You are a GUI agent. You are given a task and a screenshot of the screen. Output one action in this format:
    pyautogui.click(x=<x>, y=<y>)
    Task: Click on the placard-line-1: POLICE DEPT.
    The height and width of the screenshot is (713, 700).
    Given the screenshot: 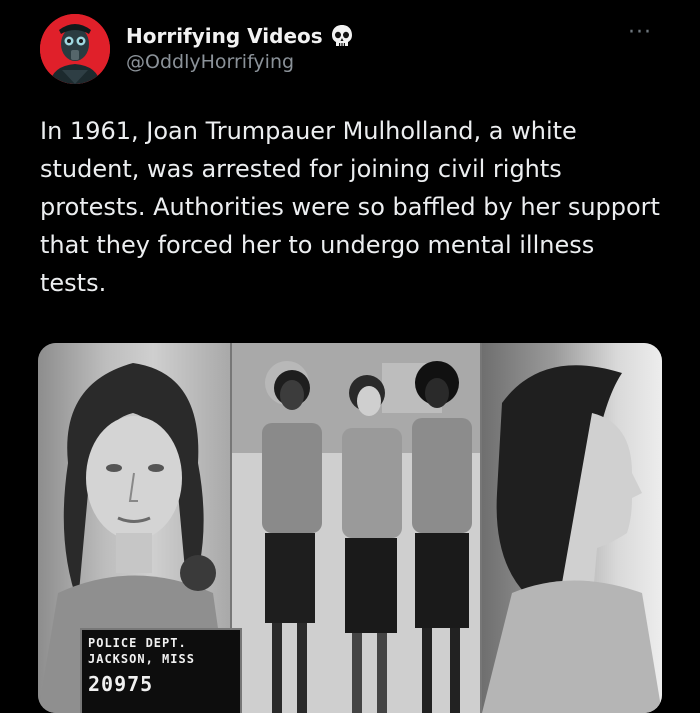 What is the action you would take?
    pyautogui.click(x=137, y=643)
    